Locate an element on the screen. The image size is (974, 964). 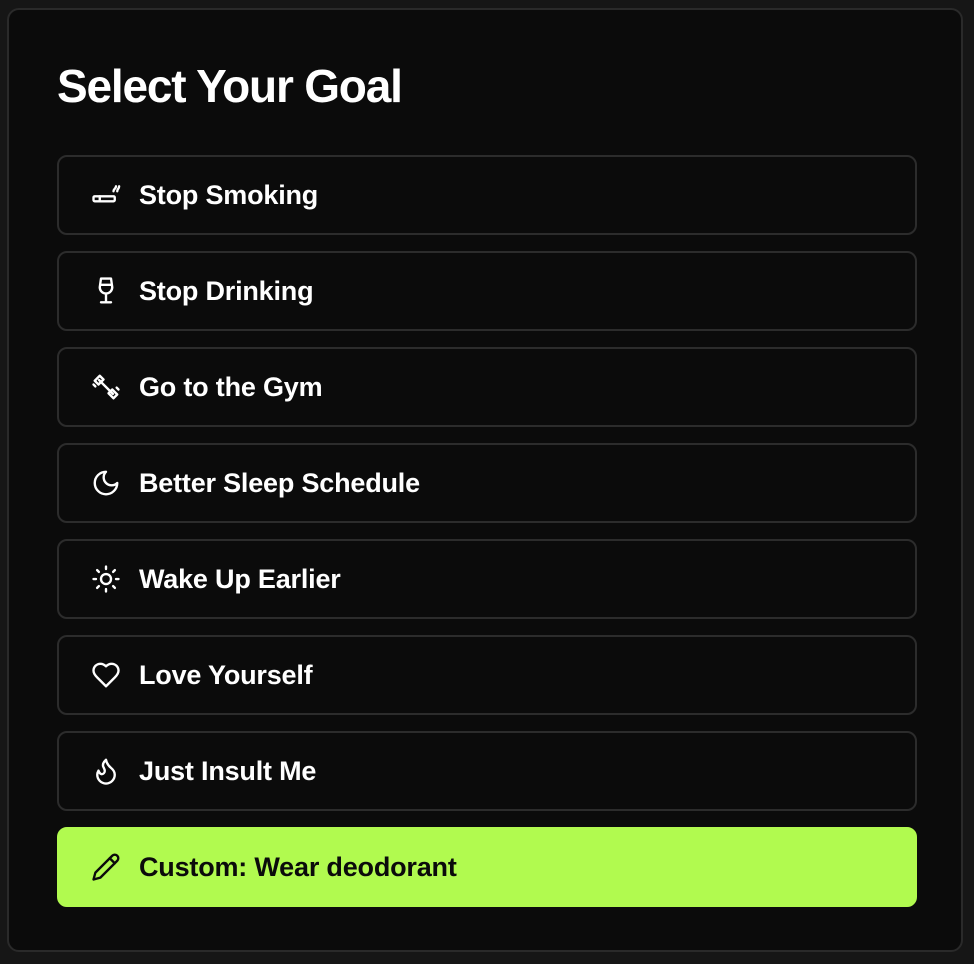
flame-icon is located at coordinates (106, 771).